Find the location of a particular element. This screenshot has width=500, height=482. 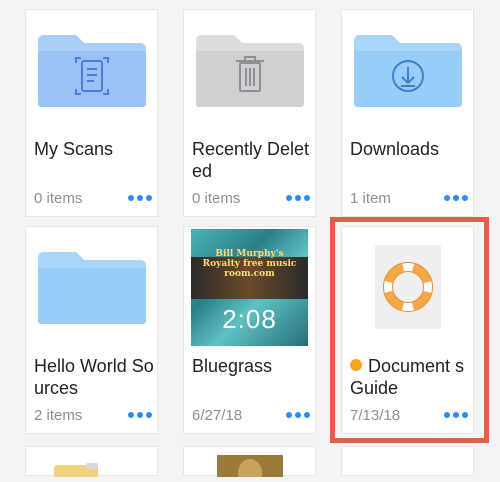

thumbnail-text-line1: Bill Murphy's is located at coordinates (249, 253).